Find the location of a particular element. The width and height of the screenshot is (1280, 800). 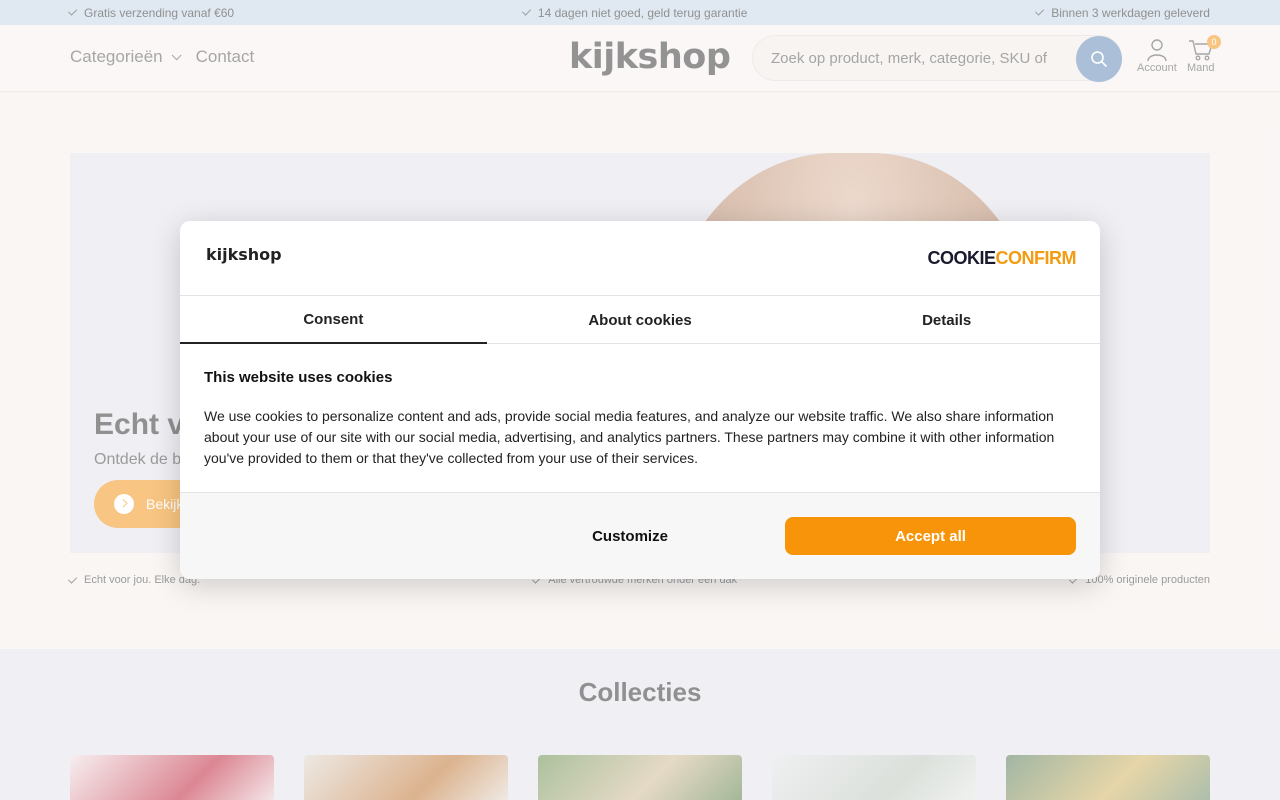

dialog-header: kijkshop COOKIECONFIRM is located at coordinates (640, 258).